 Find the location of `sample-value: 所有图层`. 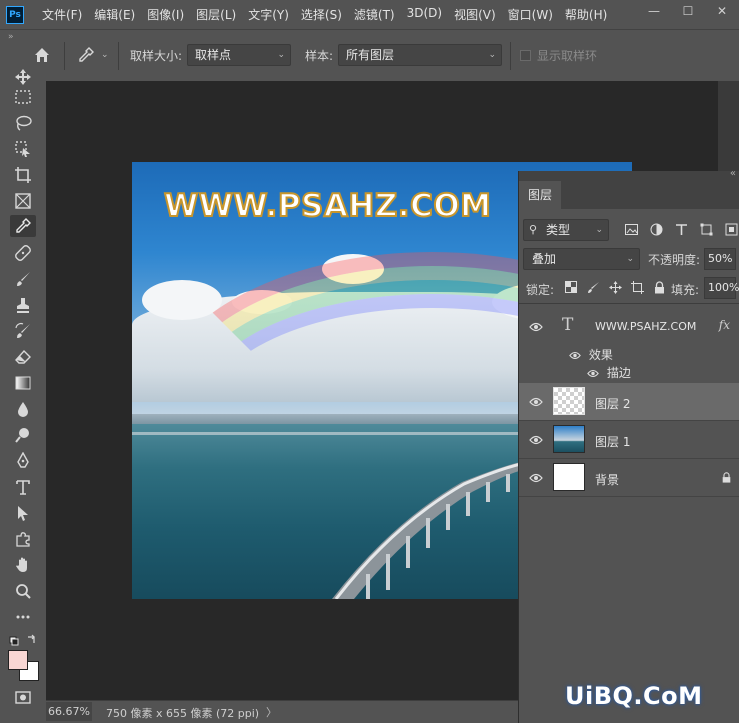

sample-value: 所有图层 is located at coordinates (370, 55).